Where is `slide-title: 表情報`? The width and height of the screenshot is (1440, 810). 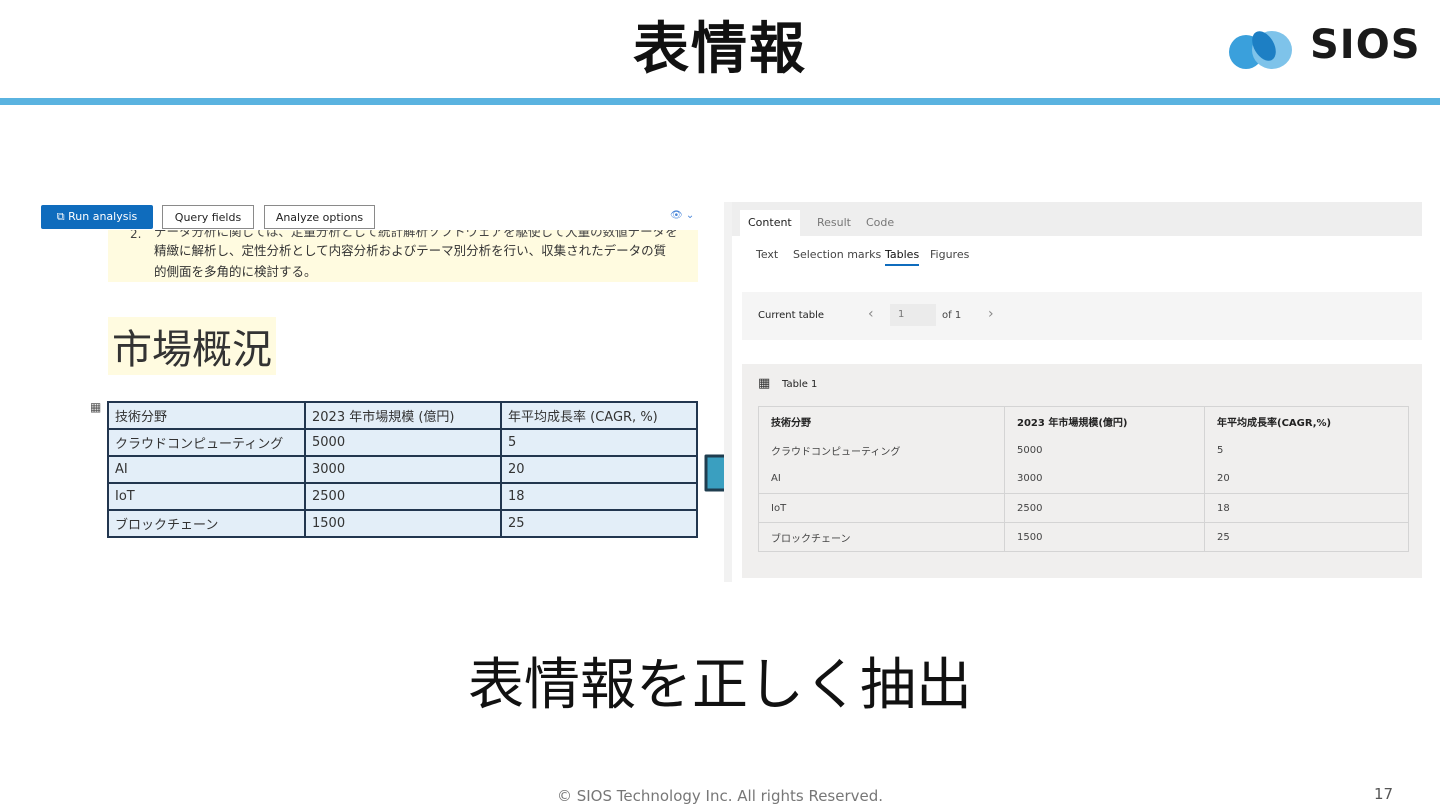 slide-title: 表情報 is located at coordinates (720, 49).